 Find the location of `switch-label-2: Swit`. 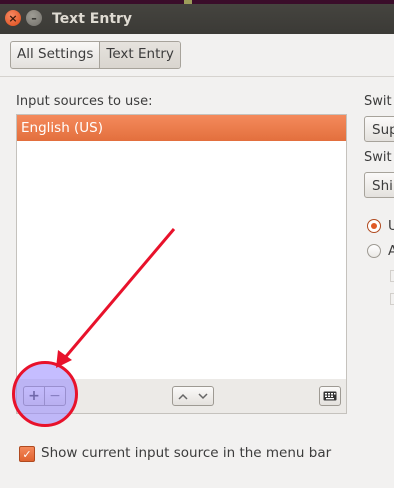

switch-label-2: Swit is located at coordinates (378, 157).